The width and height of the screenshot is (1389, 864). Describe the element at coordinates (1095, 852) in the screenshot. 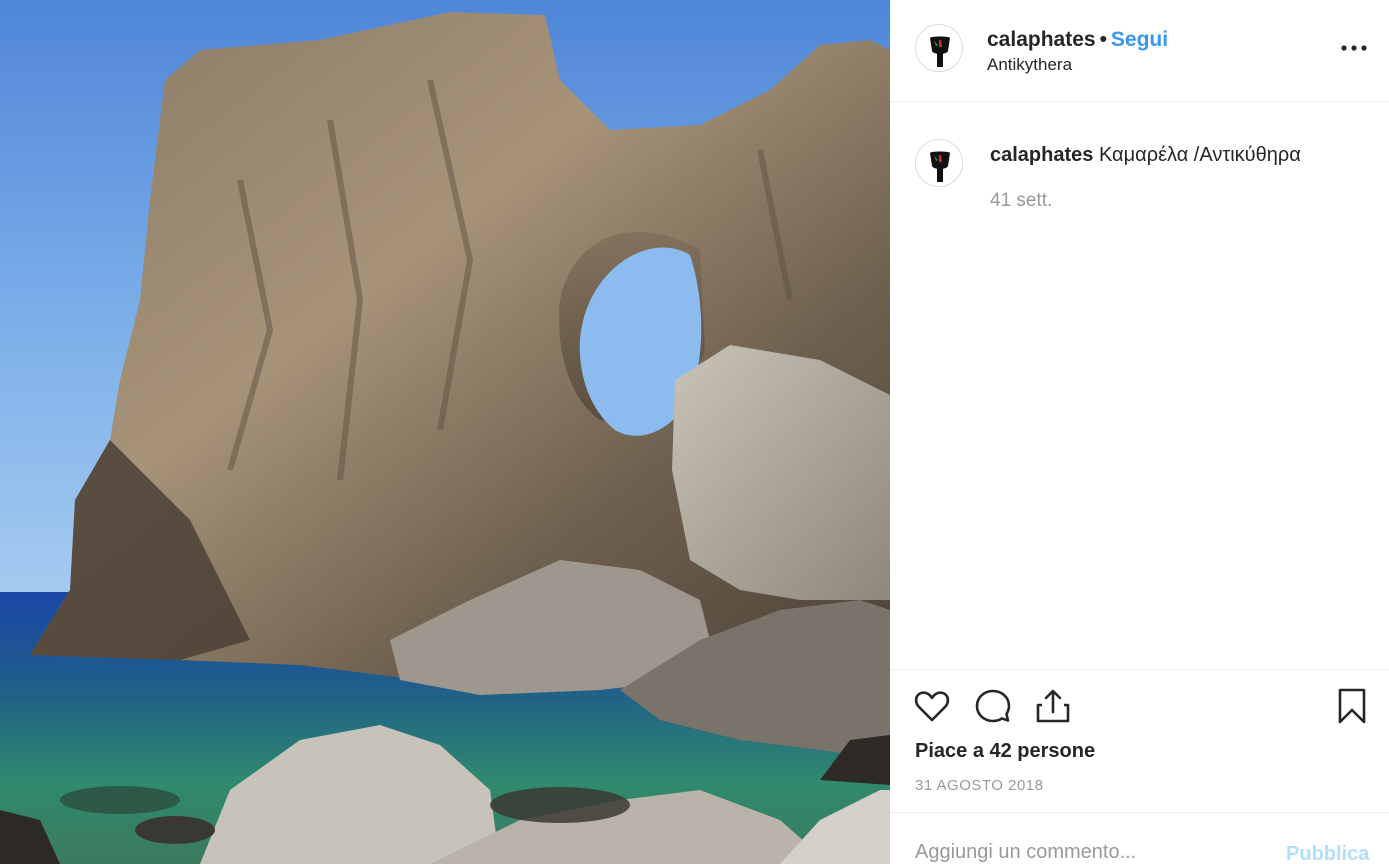

I see `comment-input` at that location.